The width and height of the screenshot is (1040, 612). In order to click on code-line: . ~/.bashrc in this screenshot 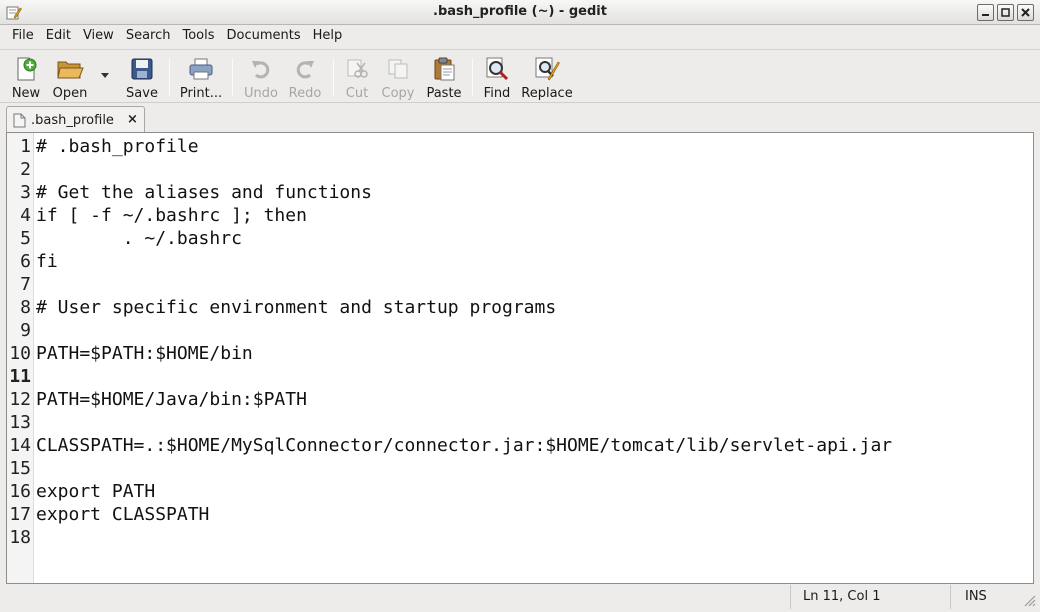, I will do `click(139, 238)`.